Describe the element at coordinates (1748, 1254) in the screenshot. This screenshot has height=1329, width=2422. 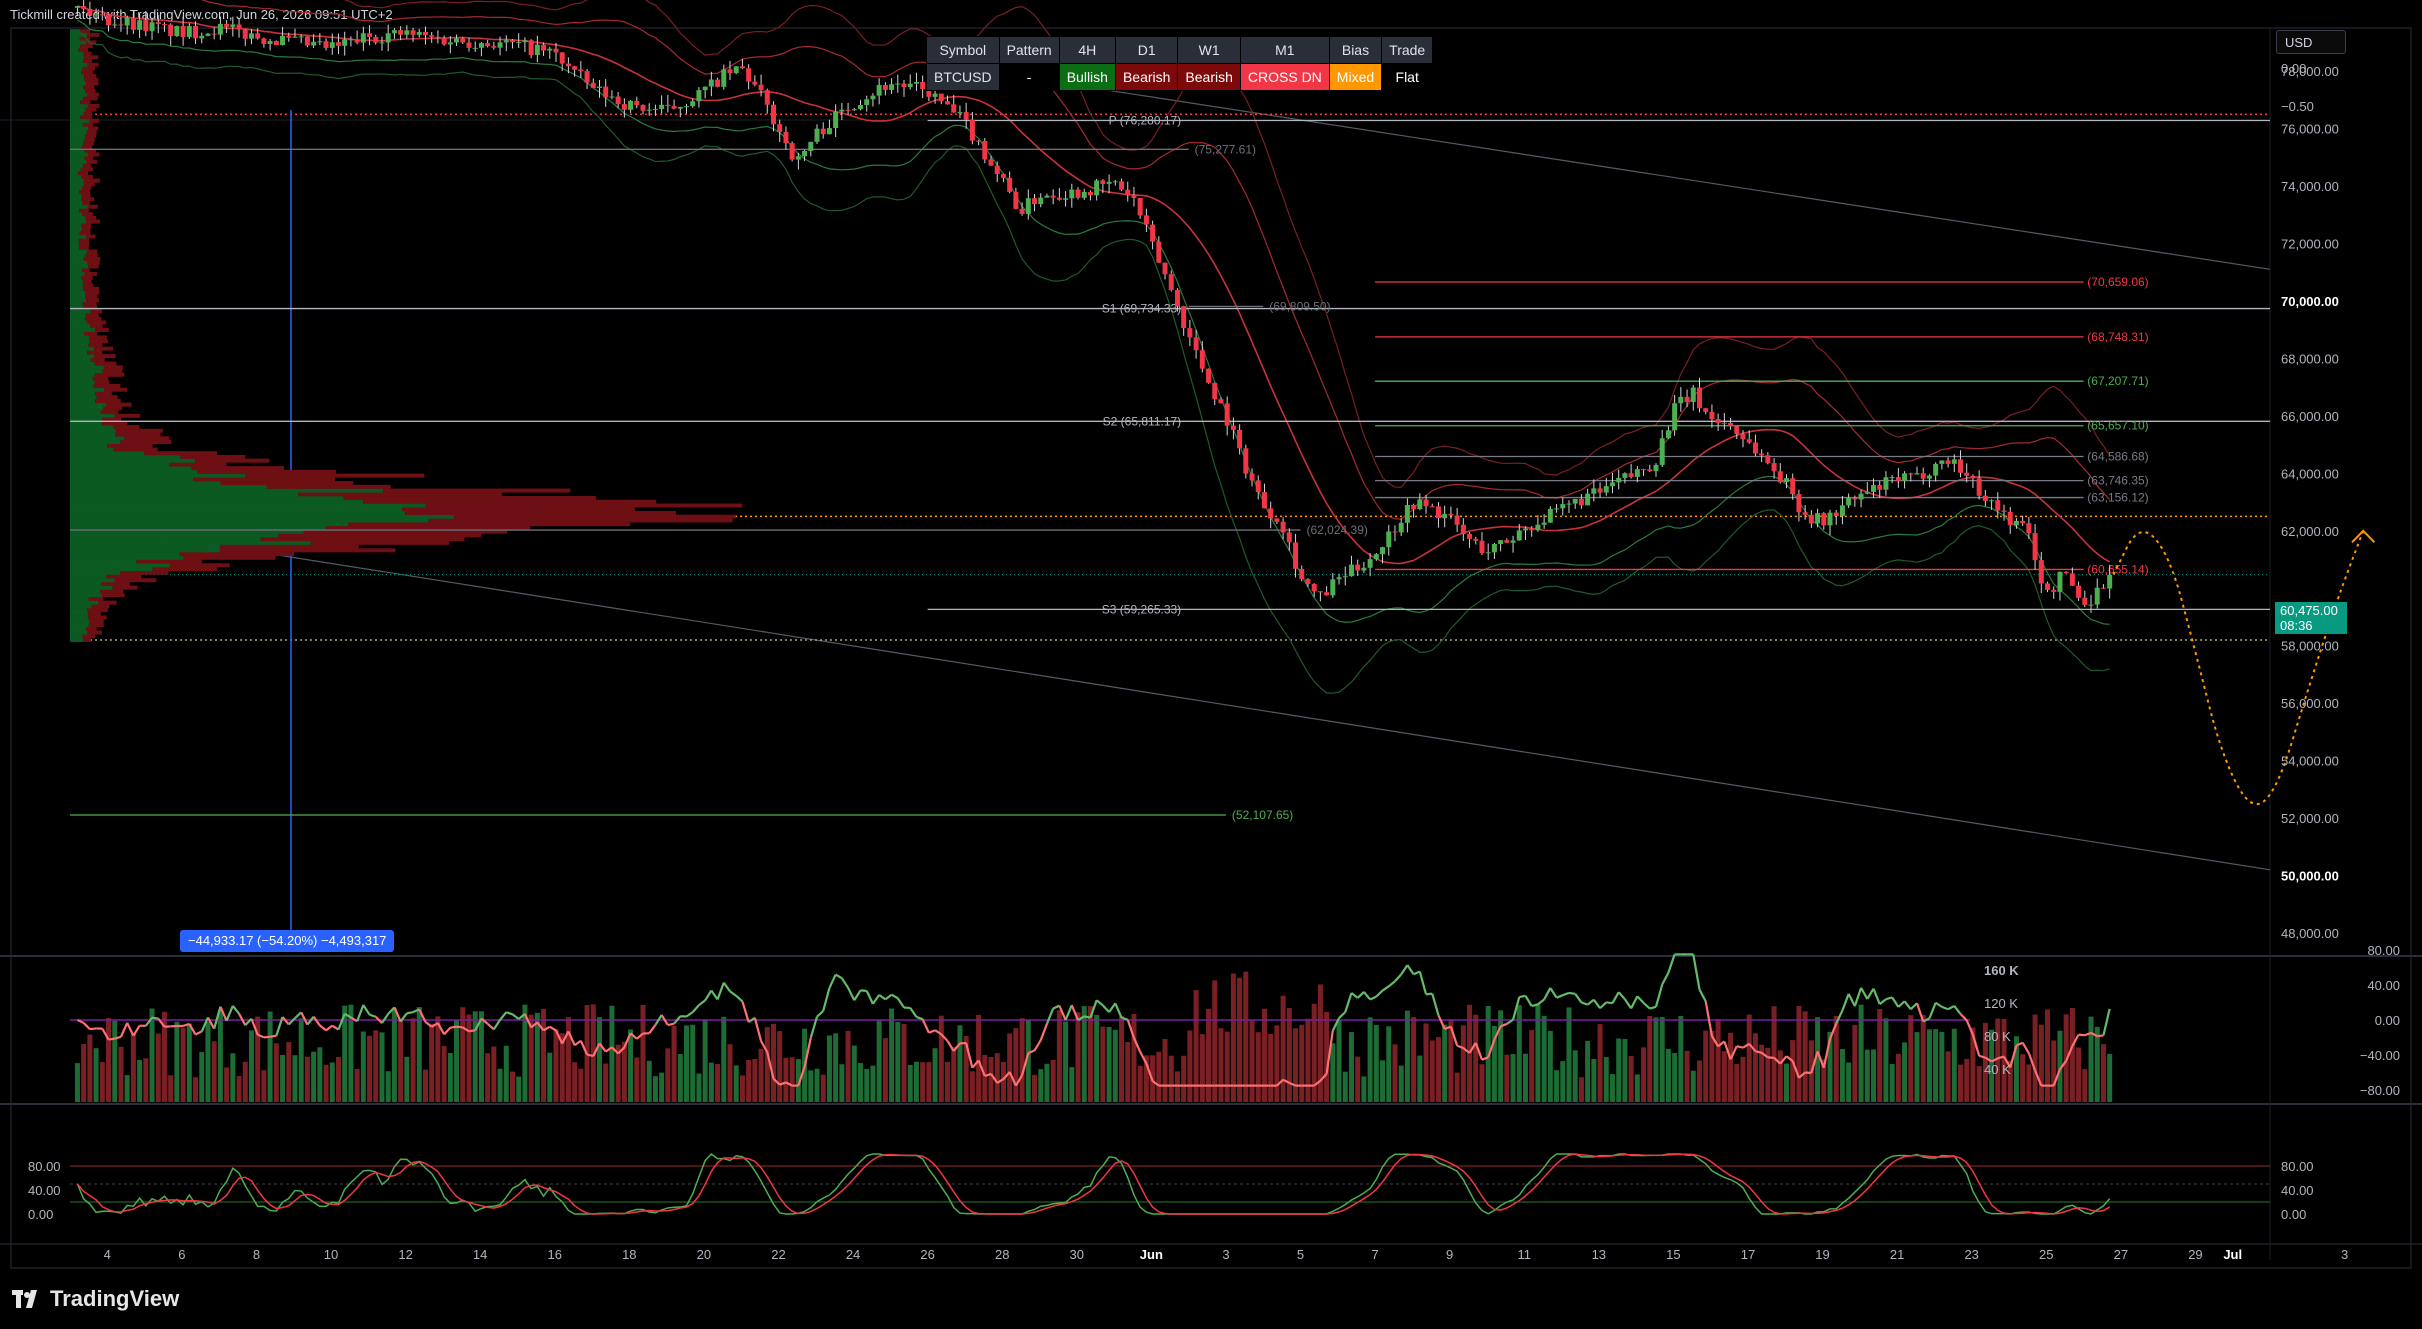
I see `time-axis-tick: 17` at that location.